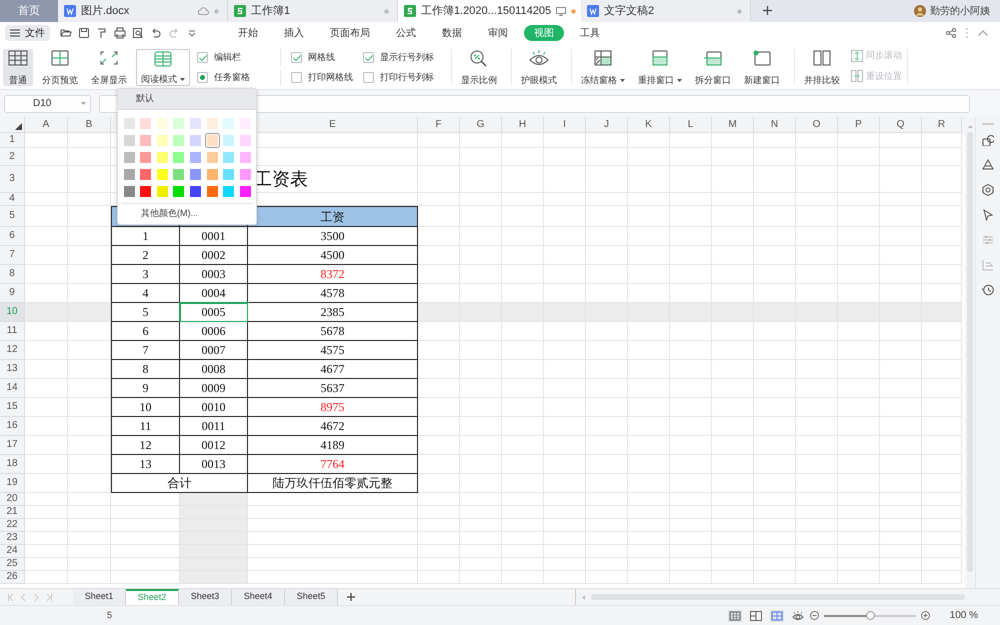 This screenshot has width=1000, height=625. What do you see at coordinates (12, 388) in the screenshot?
I see `row-header: 14` at bounding box center [12, 388].